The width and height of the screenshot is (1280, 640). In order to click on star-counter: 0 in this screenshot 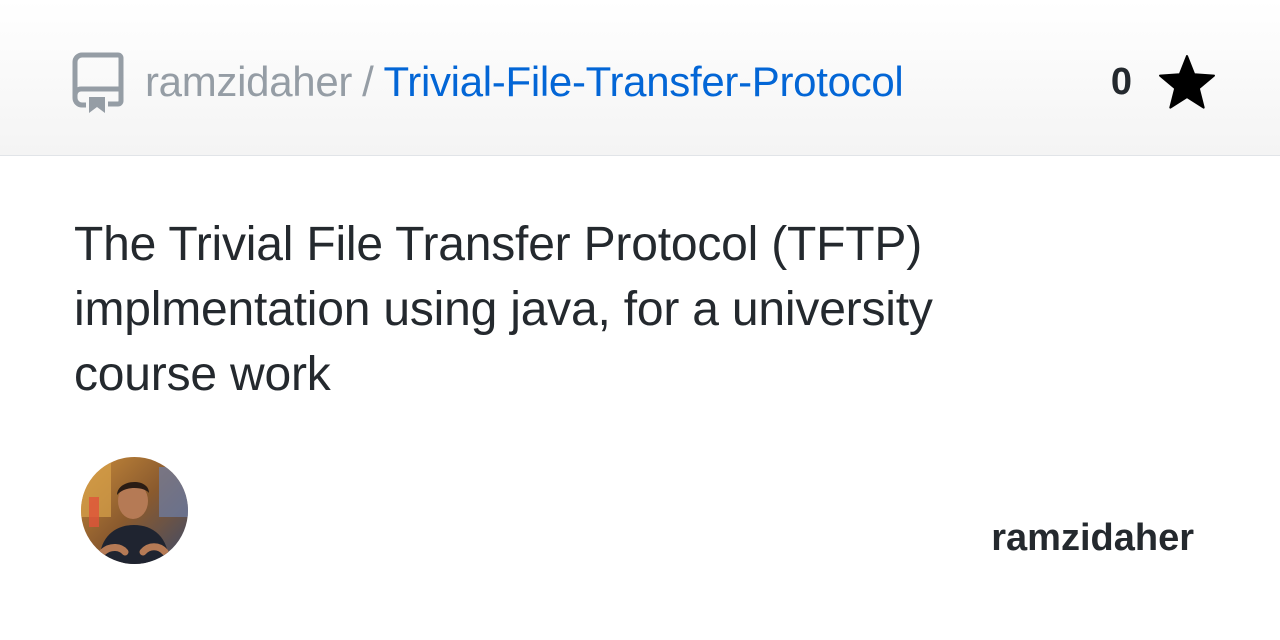, I will do `click(1163, 82)`.